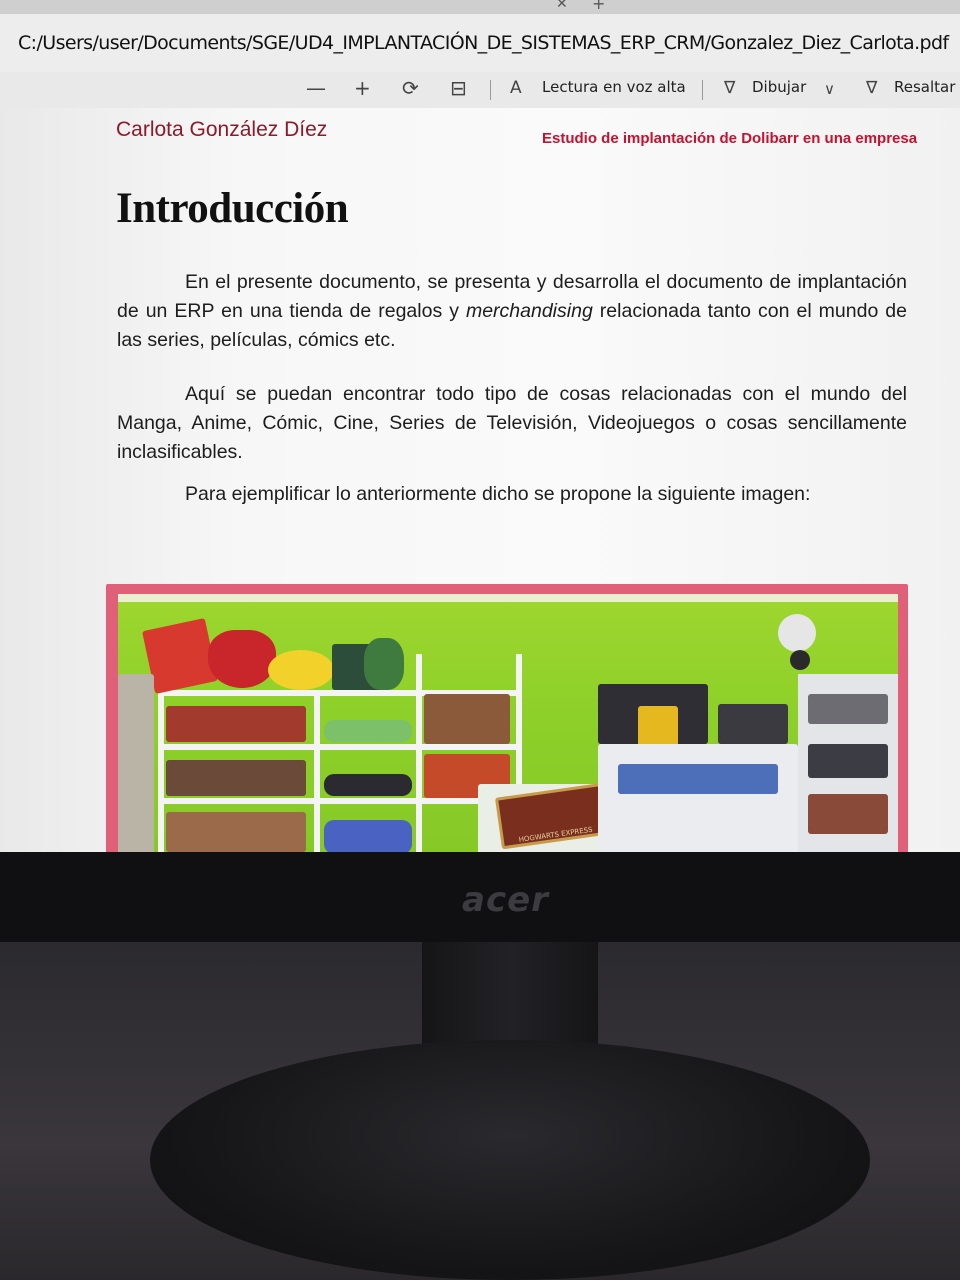 The image size is (960, 1280). I want to click on paragraph-intro-emphasis: merchandising, so click(529, 311).